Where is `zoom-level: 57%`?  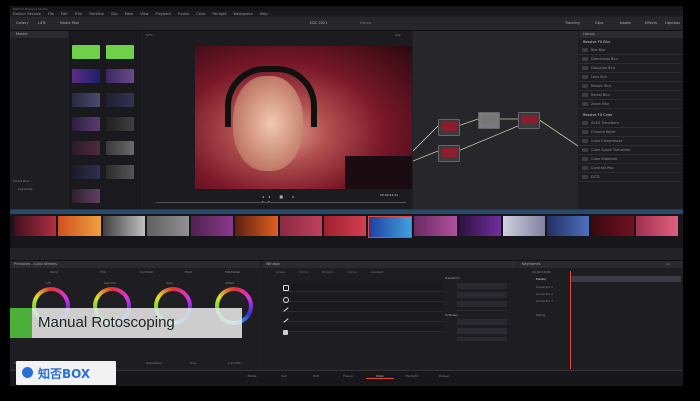
zoom-level: 57% is located at coordinates (149, 35).